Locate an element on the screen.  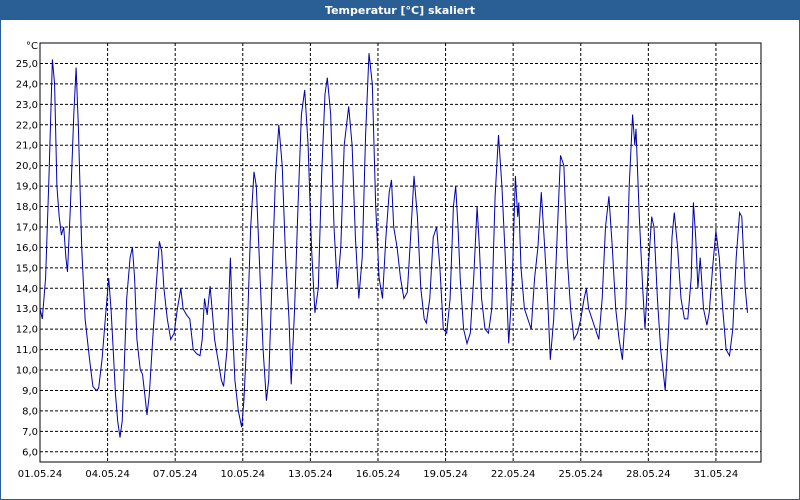
y-tick-label: 13,0 is located at coordinates (27, 309).